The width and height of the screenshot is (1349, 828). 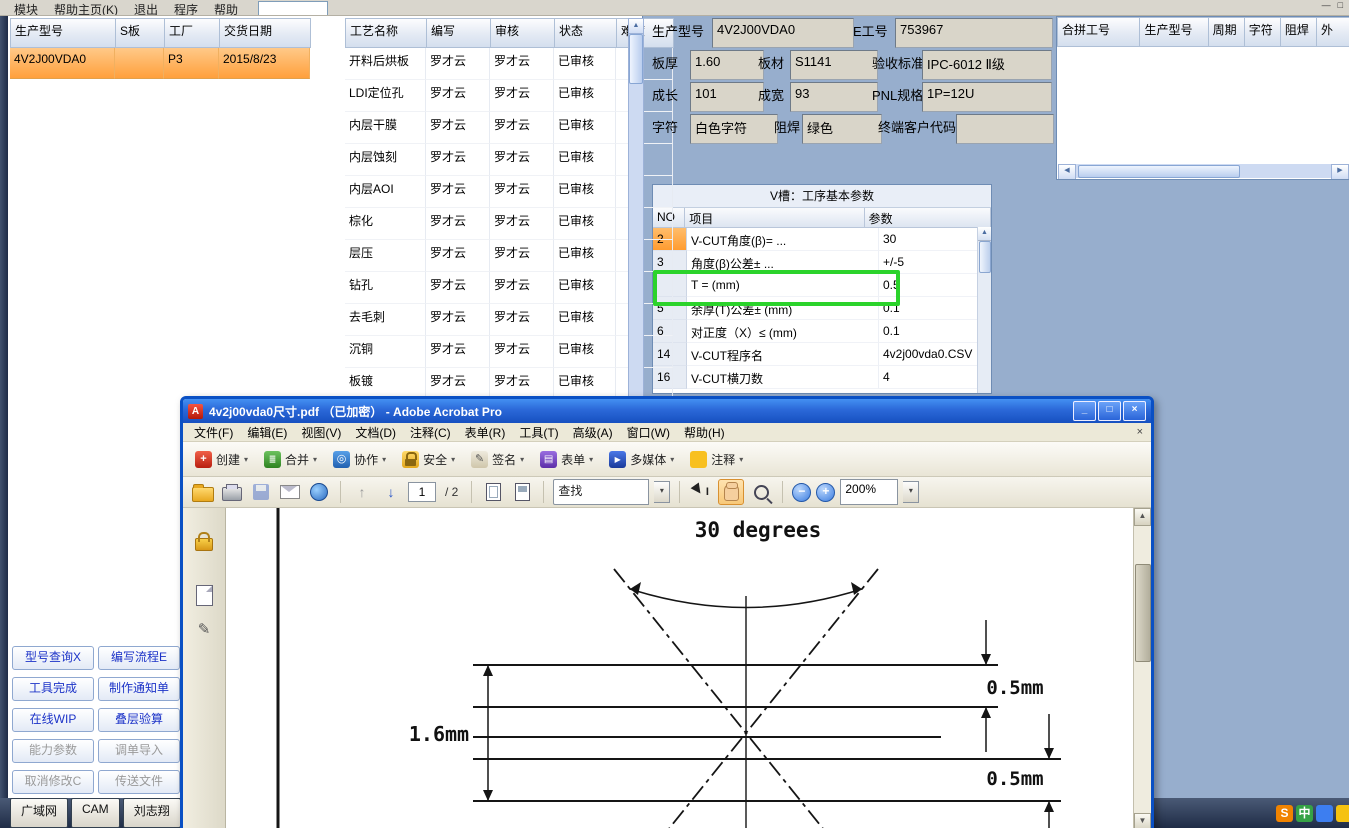 What do you see at coordinates (493, 492) in the screenshot?
I see `fit-width-button` at bounding box center [493, 492].